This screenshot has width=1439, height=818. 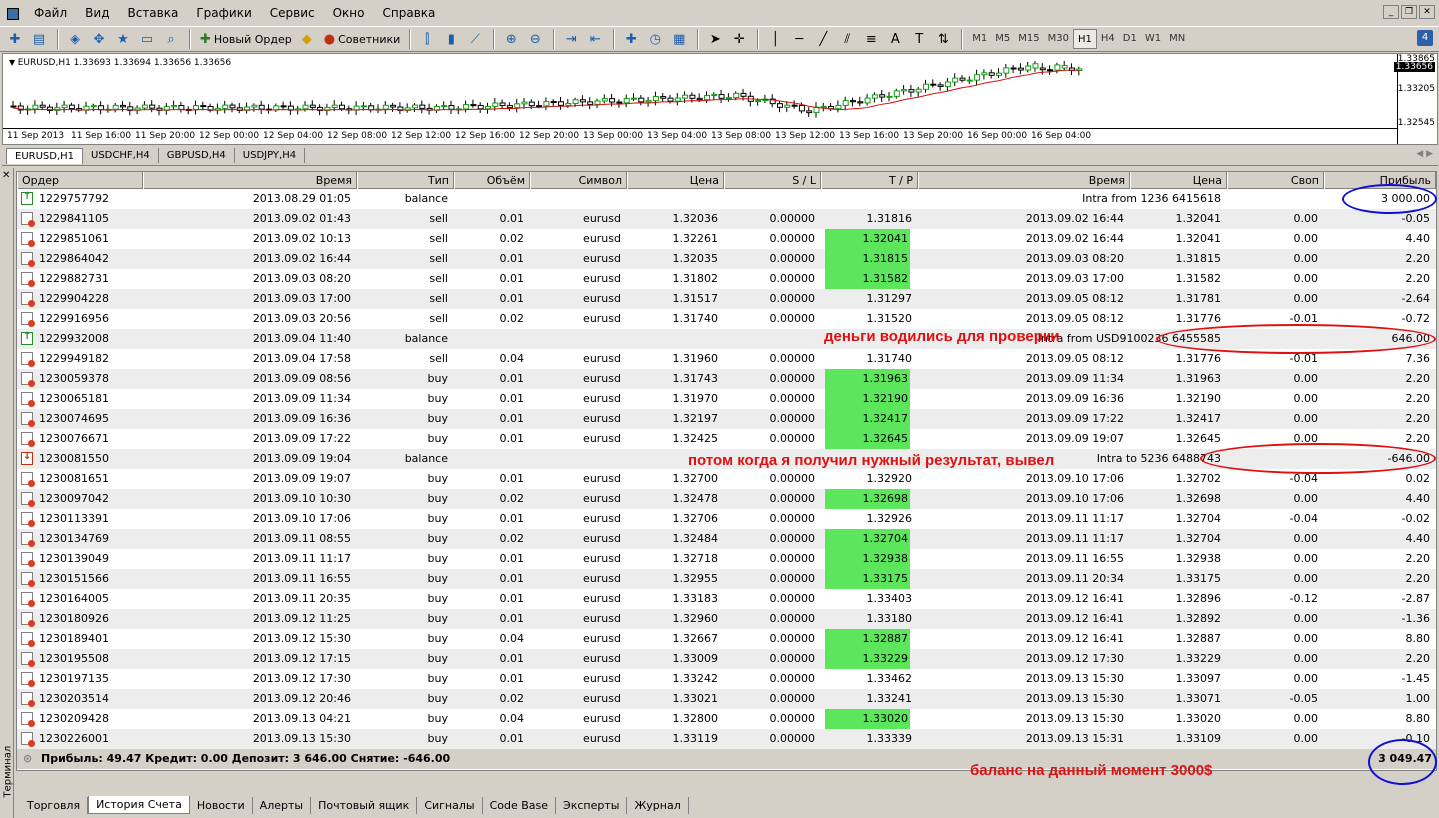 I want to click on menu-window: Окно, so click(x=350, y=13).